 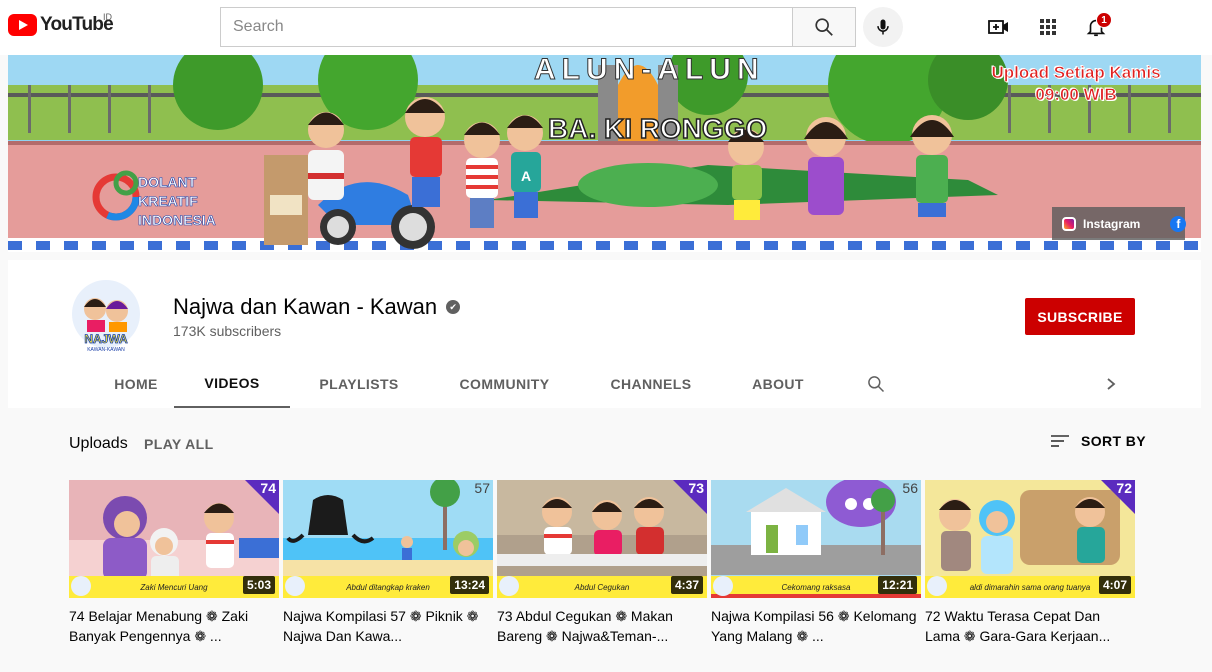 I want to click on search-input, so click(x=506, y=27).